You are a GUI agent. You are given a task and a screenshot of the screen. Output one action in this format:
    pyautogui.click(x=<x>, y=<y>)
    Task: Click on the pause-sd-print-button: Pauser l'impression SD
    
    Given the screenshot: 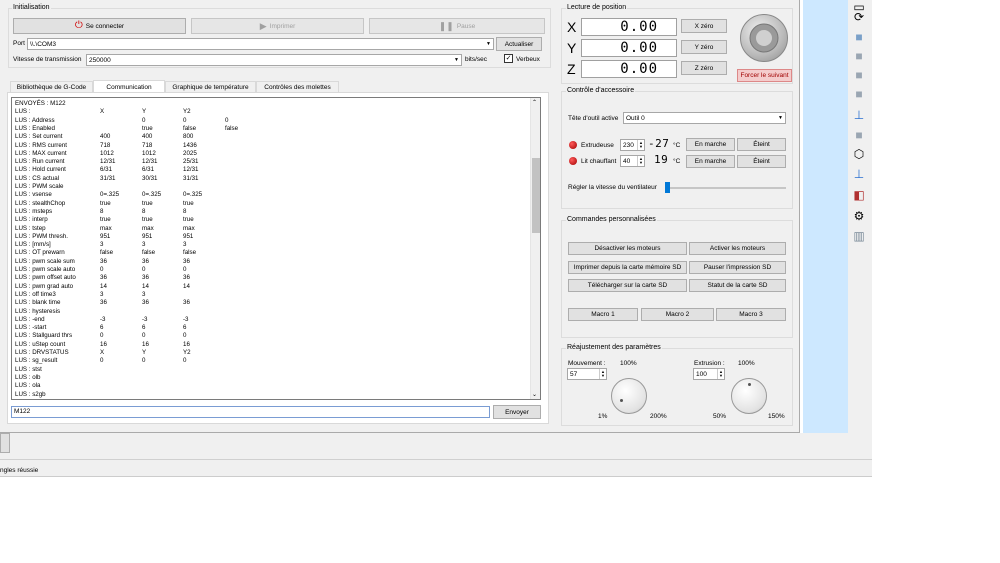 What is the action you would take?
    pyautogui.click(x=737, y=267)
    